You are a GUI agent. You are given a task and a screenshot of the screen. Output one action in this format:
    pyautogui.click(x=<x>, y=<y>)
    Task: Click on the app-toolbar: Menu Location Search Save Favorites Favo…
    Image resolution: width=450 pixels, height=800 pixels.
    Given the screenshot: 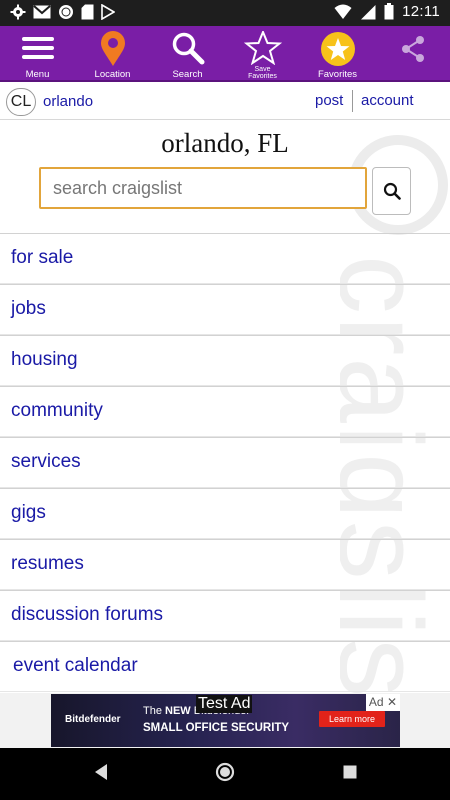 What is the action you would take?
    pyautogui.click(x=225, y=54)
    